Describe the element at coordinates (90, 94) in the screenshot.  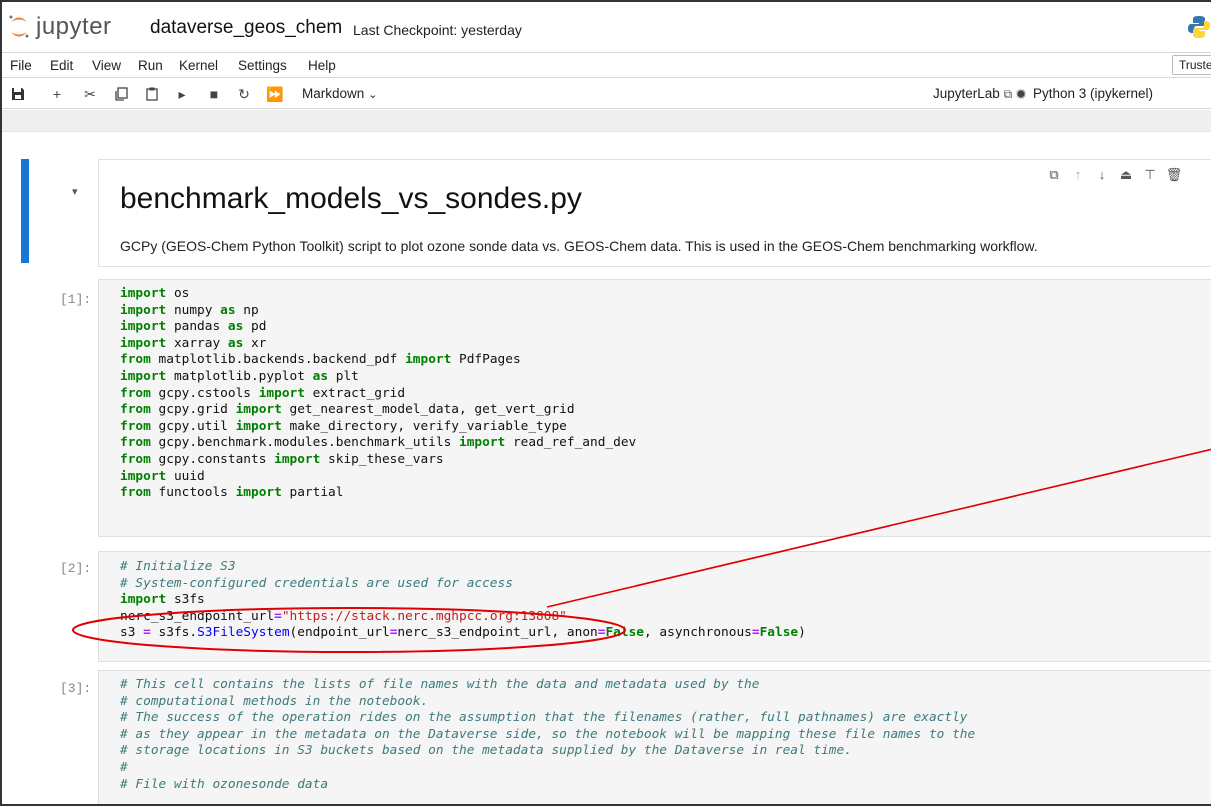
I see `cut-icon: ✂` at that location.